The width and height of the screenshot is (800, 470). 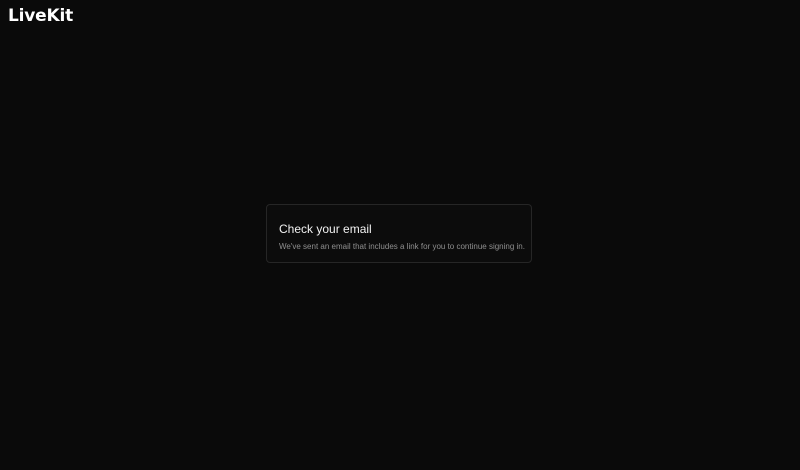 What do you see at coordinates (40, 16) in the screenshot?
I see `livekit-logo: LiveKit` at bounding box center [40, 16].